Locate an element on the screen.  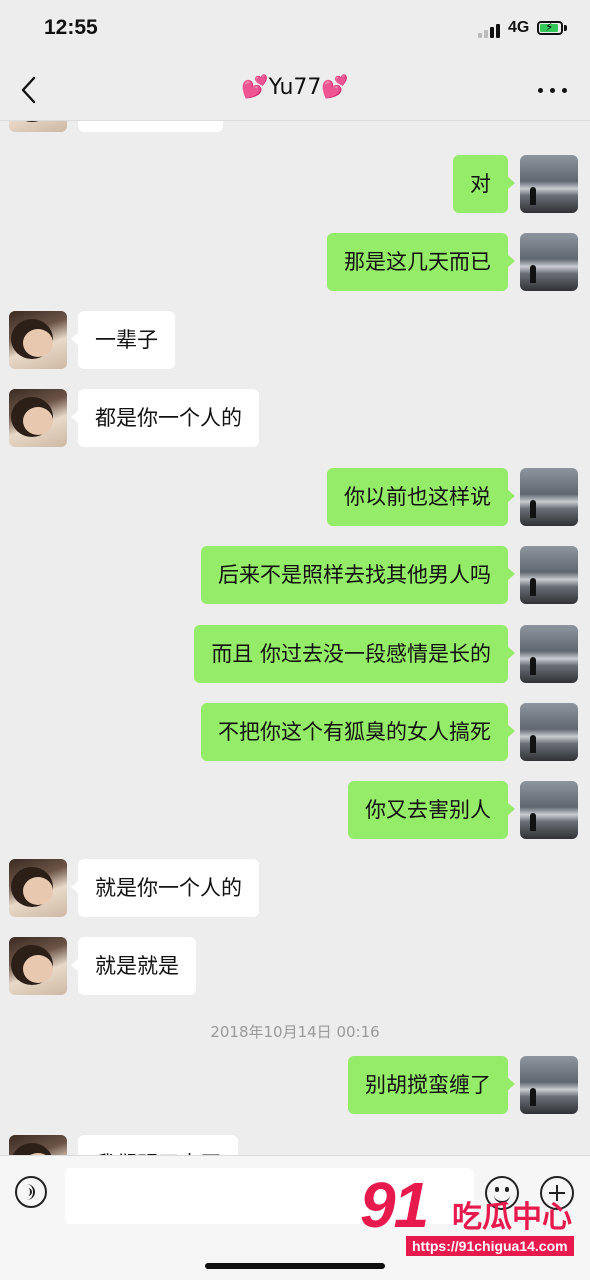
message-bubble: 那是这几天而已 is located at coordinates (421, 262).